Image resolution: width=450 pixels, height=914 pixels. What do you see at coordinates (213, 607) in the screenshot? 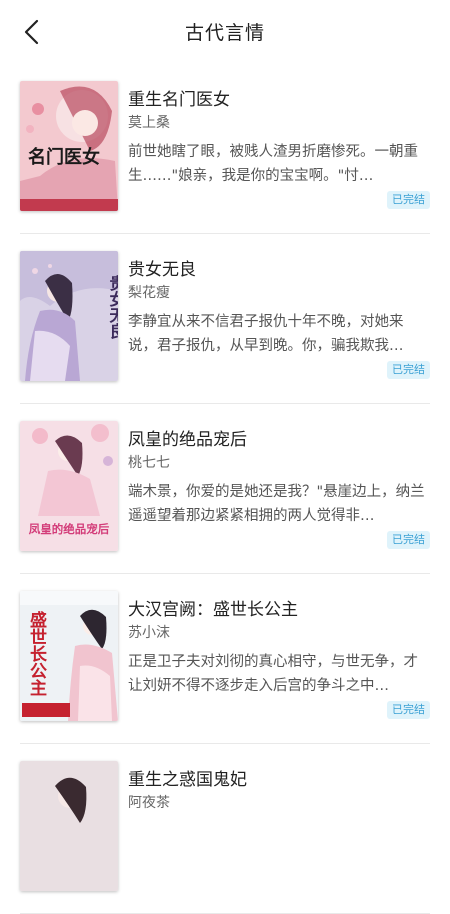
I see `book-title: 大汉宫阙：盛世长公主` at bounding box center [213, 607].